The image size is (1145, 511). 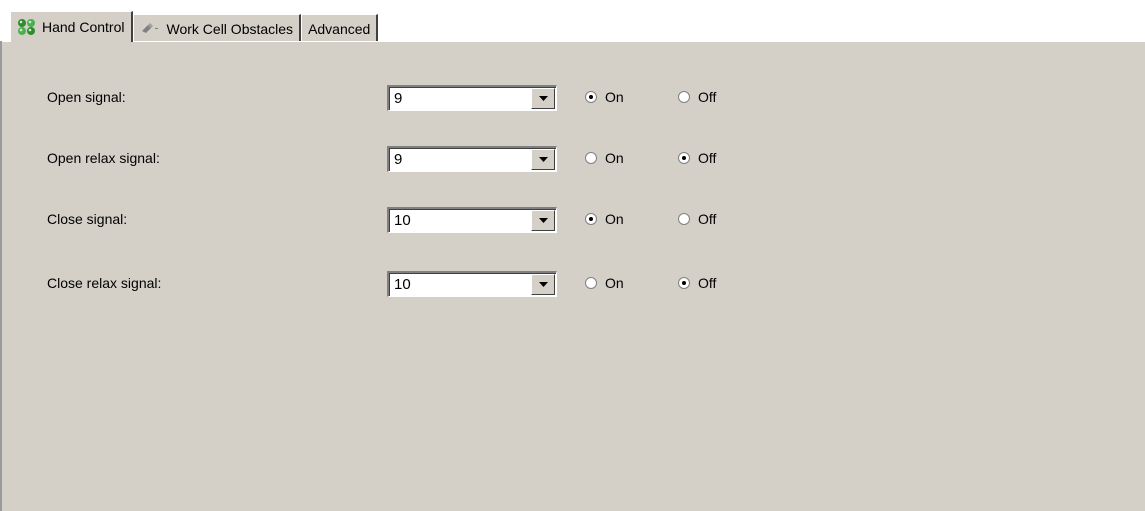 What do you see at coordinates (398, 98) in the screenshot?
I see `open-signal-value: 9` at bounding box center [398, 98].